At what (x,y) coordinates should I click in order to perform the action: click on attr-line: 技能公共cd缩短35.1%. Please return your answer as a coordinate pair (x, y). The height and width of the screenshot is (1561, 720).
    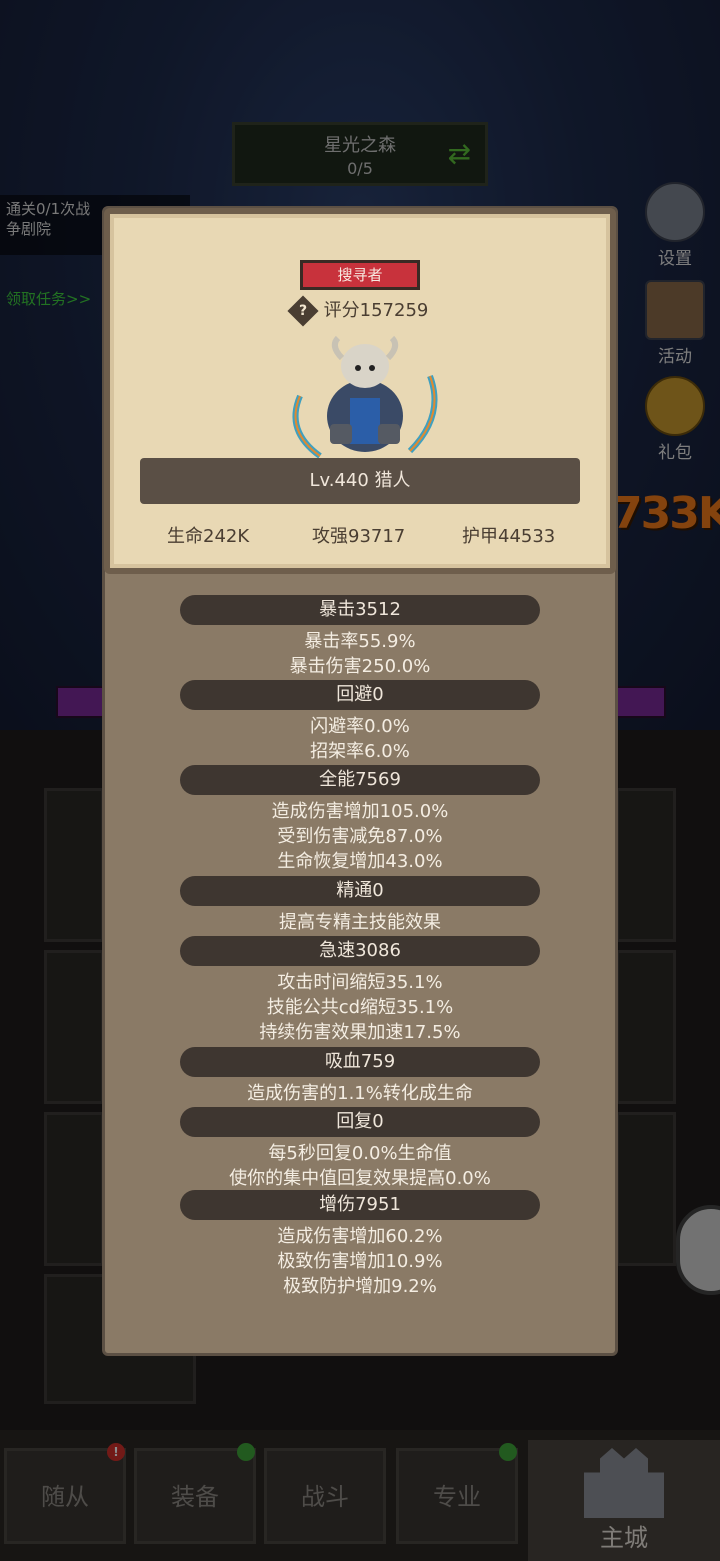
    Looking at the image, I should click on (360, 1007).